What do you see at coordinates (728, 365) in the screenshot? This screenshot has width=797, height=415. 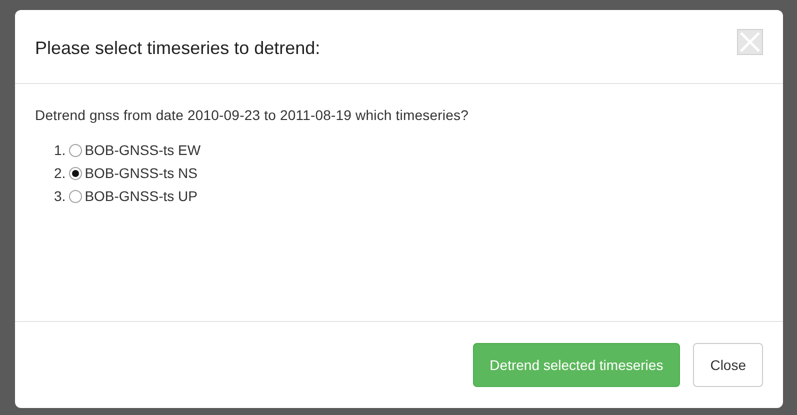 I see `close-button: Close` at bounding box center [728, 365].